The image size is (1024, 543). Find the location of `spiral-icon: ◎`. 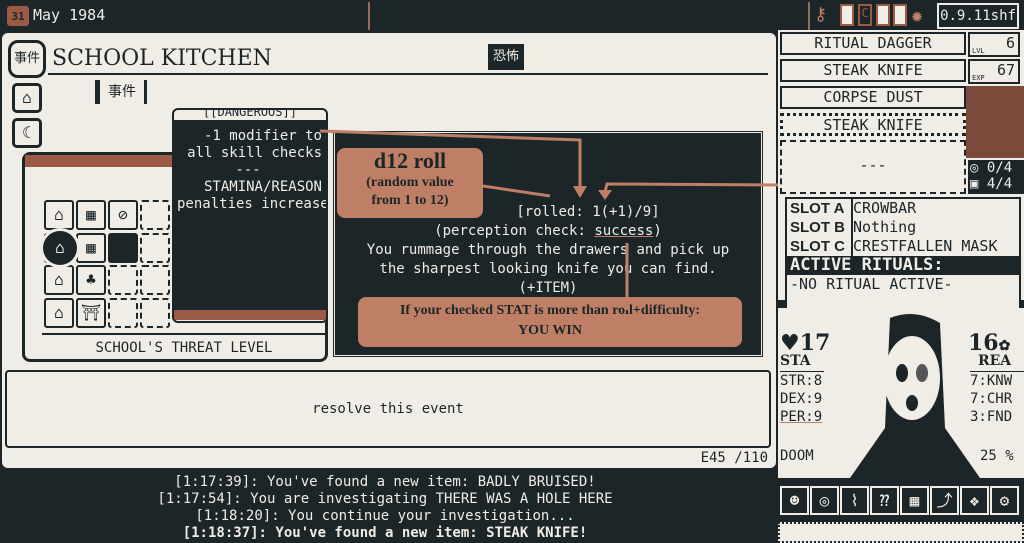

spiral-icon: ◎ is located at coordinates (974, 168).